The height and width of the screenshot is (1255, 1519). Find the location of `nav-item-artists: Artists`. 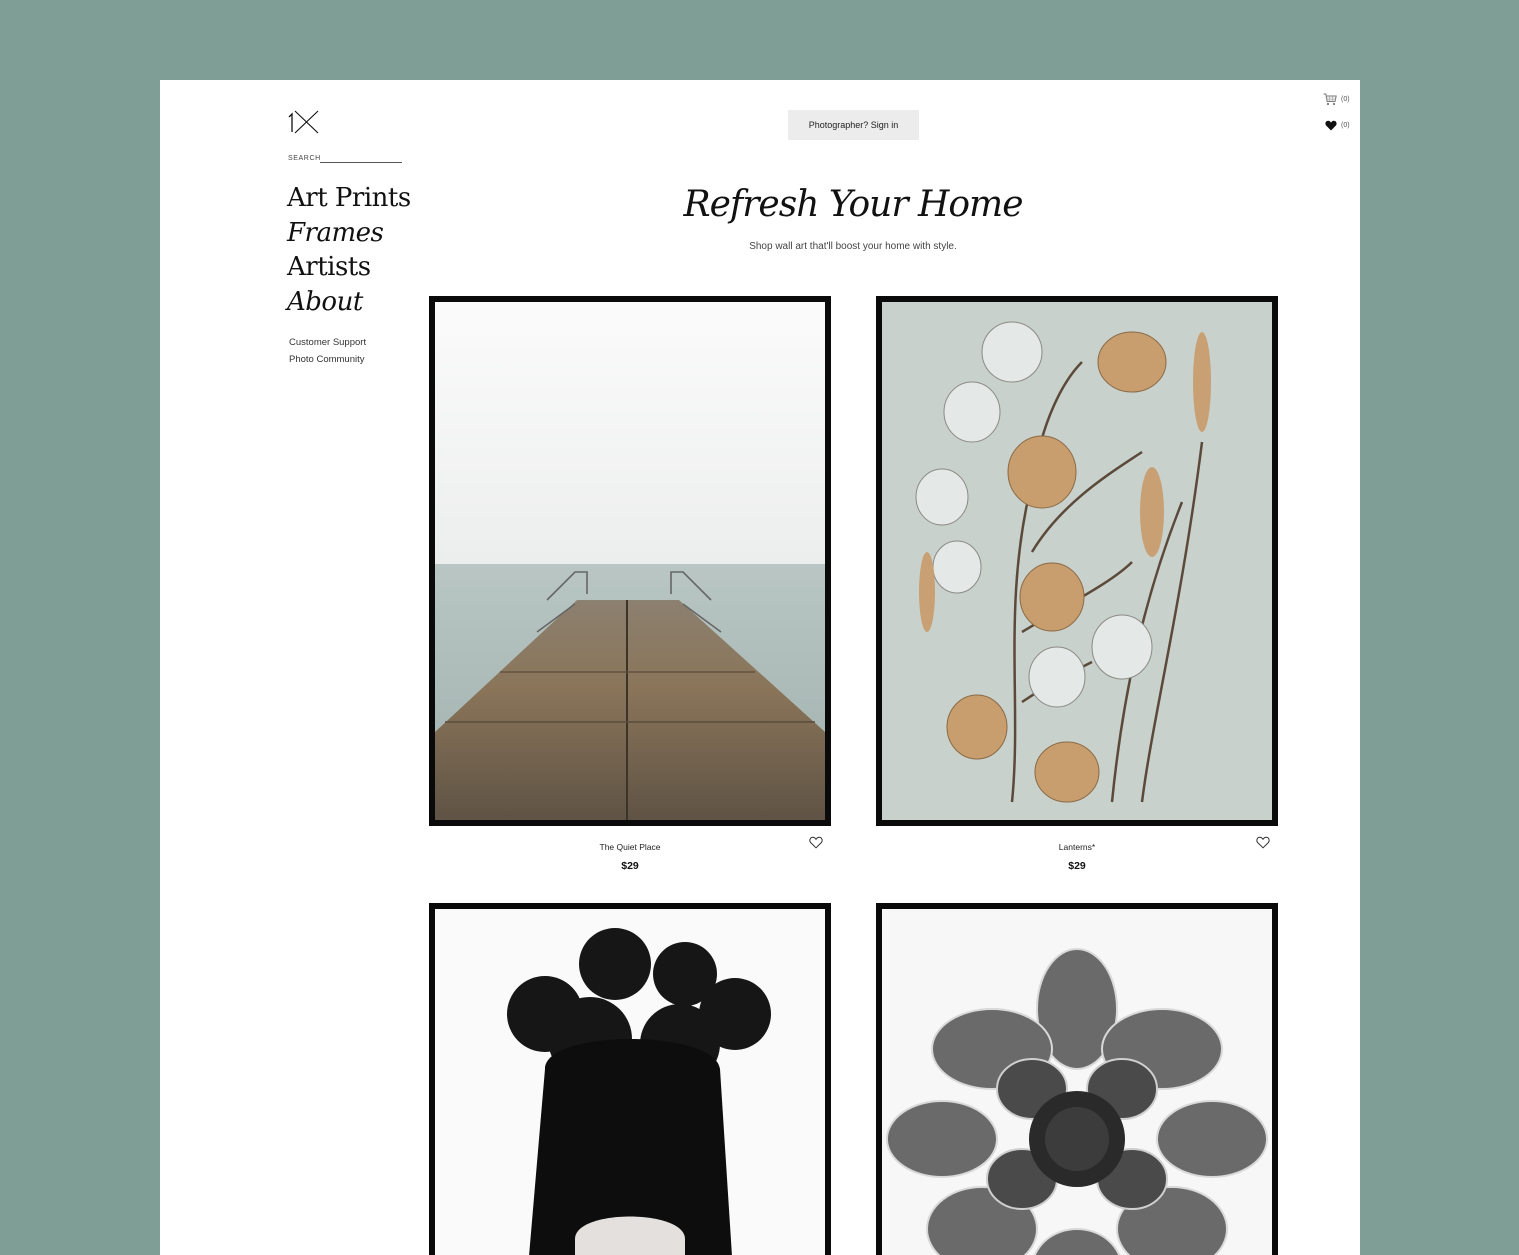

nav-item-artists: Artists is located at coordinates (349, 267).